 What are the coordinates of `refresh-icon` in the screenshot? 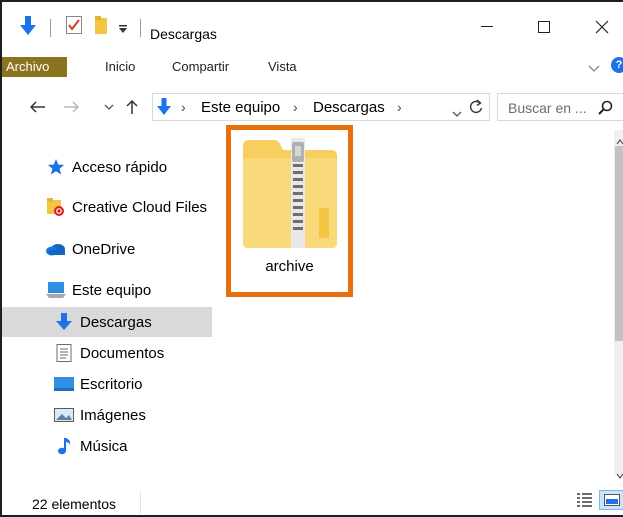 It's located at (476, 108).